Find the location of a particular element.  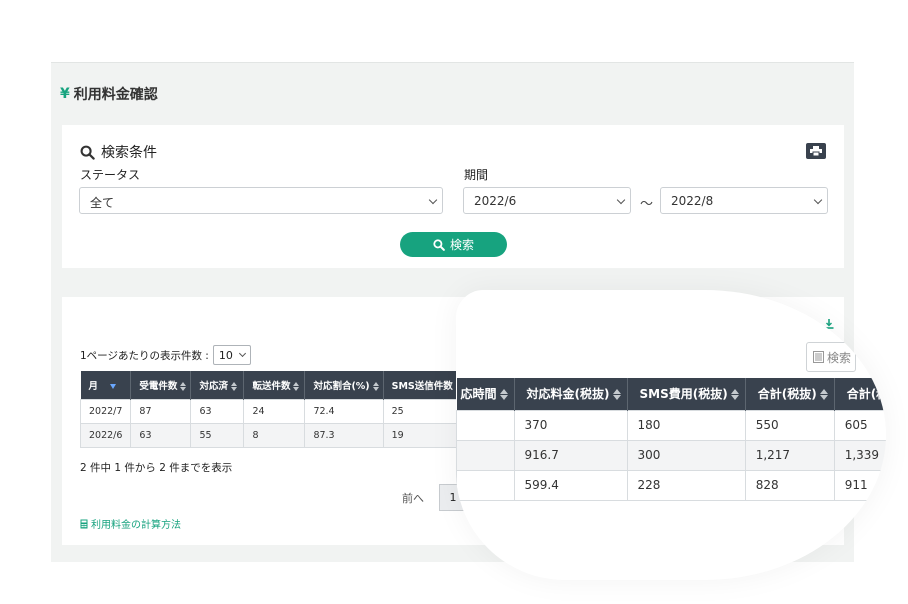

column-header-fee: 対応料金(税抜) is located at coordinates (571, 394).